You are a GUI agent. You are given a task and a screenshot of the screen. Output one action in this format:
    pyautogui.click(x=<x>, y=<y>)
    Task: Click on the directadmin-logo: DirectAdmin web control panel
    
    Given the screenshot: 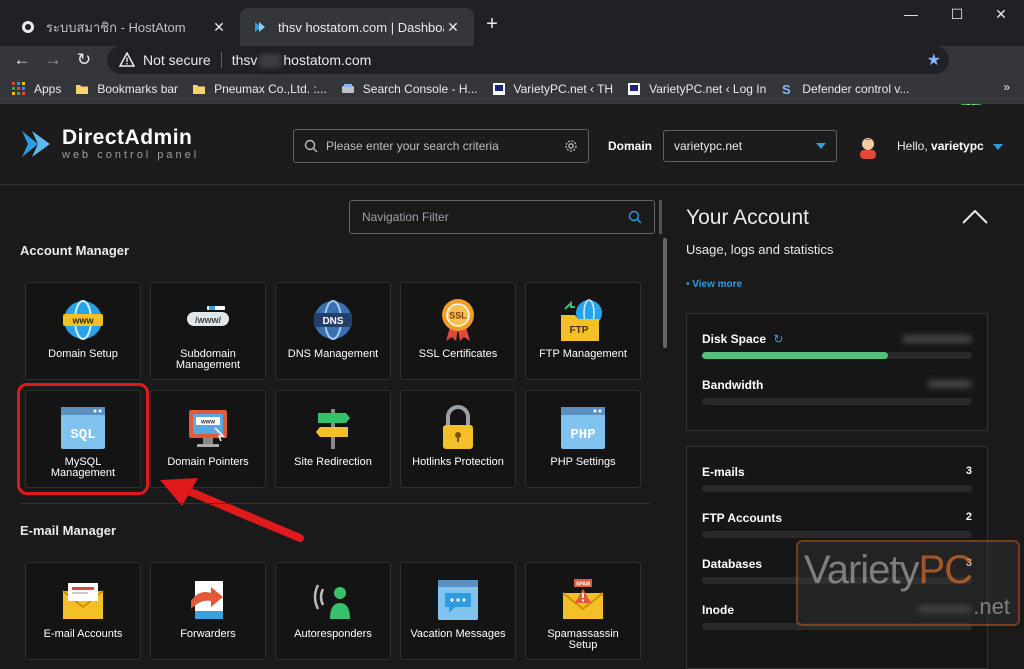 What is the action you would take?
    pyautogui.click(x=109, y=144)
    